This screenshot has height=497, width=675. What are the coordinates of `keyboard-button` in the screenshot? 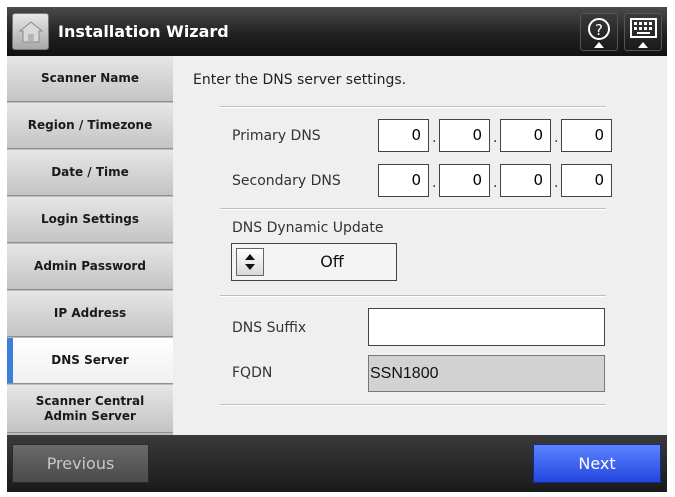 It's located at (643, 32).